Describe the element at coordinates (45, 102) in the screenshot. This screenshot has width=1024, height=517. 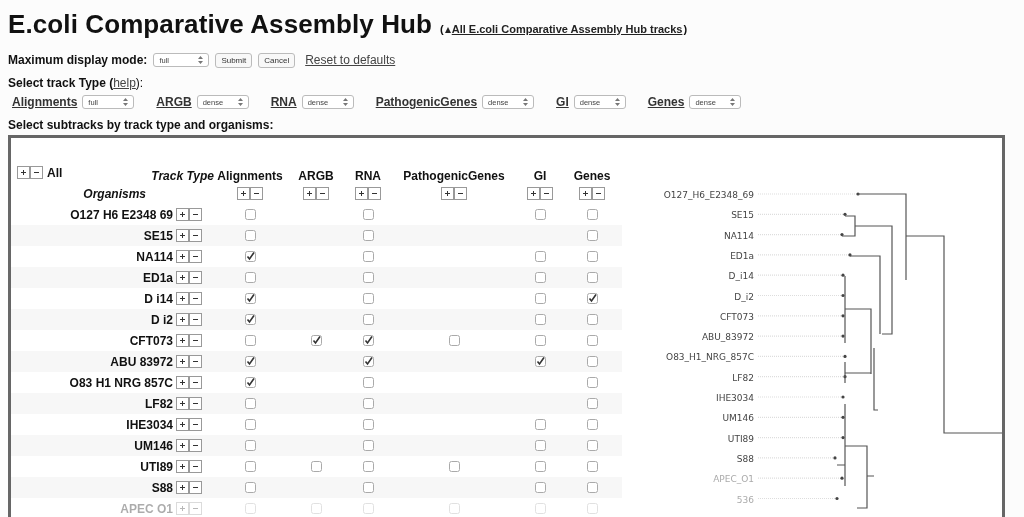
I see `track-type-link: Alignments` at that location.